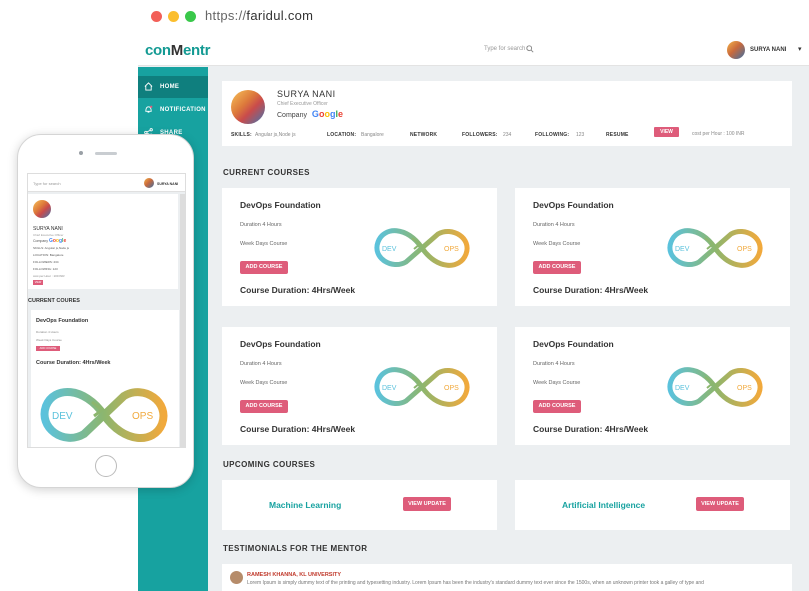 This screenshot has height=591, width=809. I want to click on testimonial-avatar, so click(236, 577).